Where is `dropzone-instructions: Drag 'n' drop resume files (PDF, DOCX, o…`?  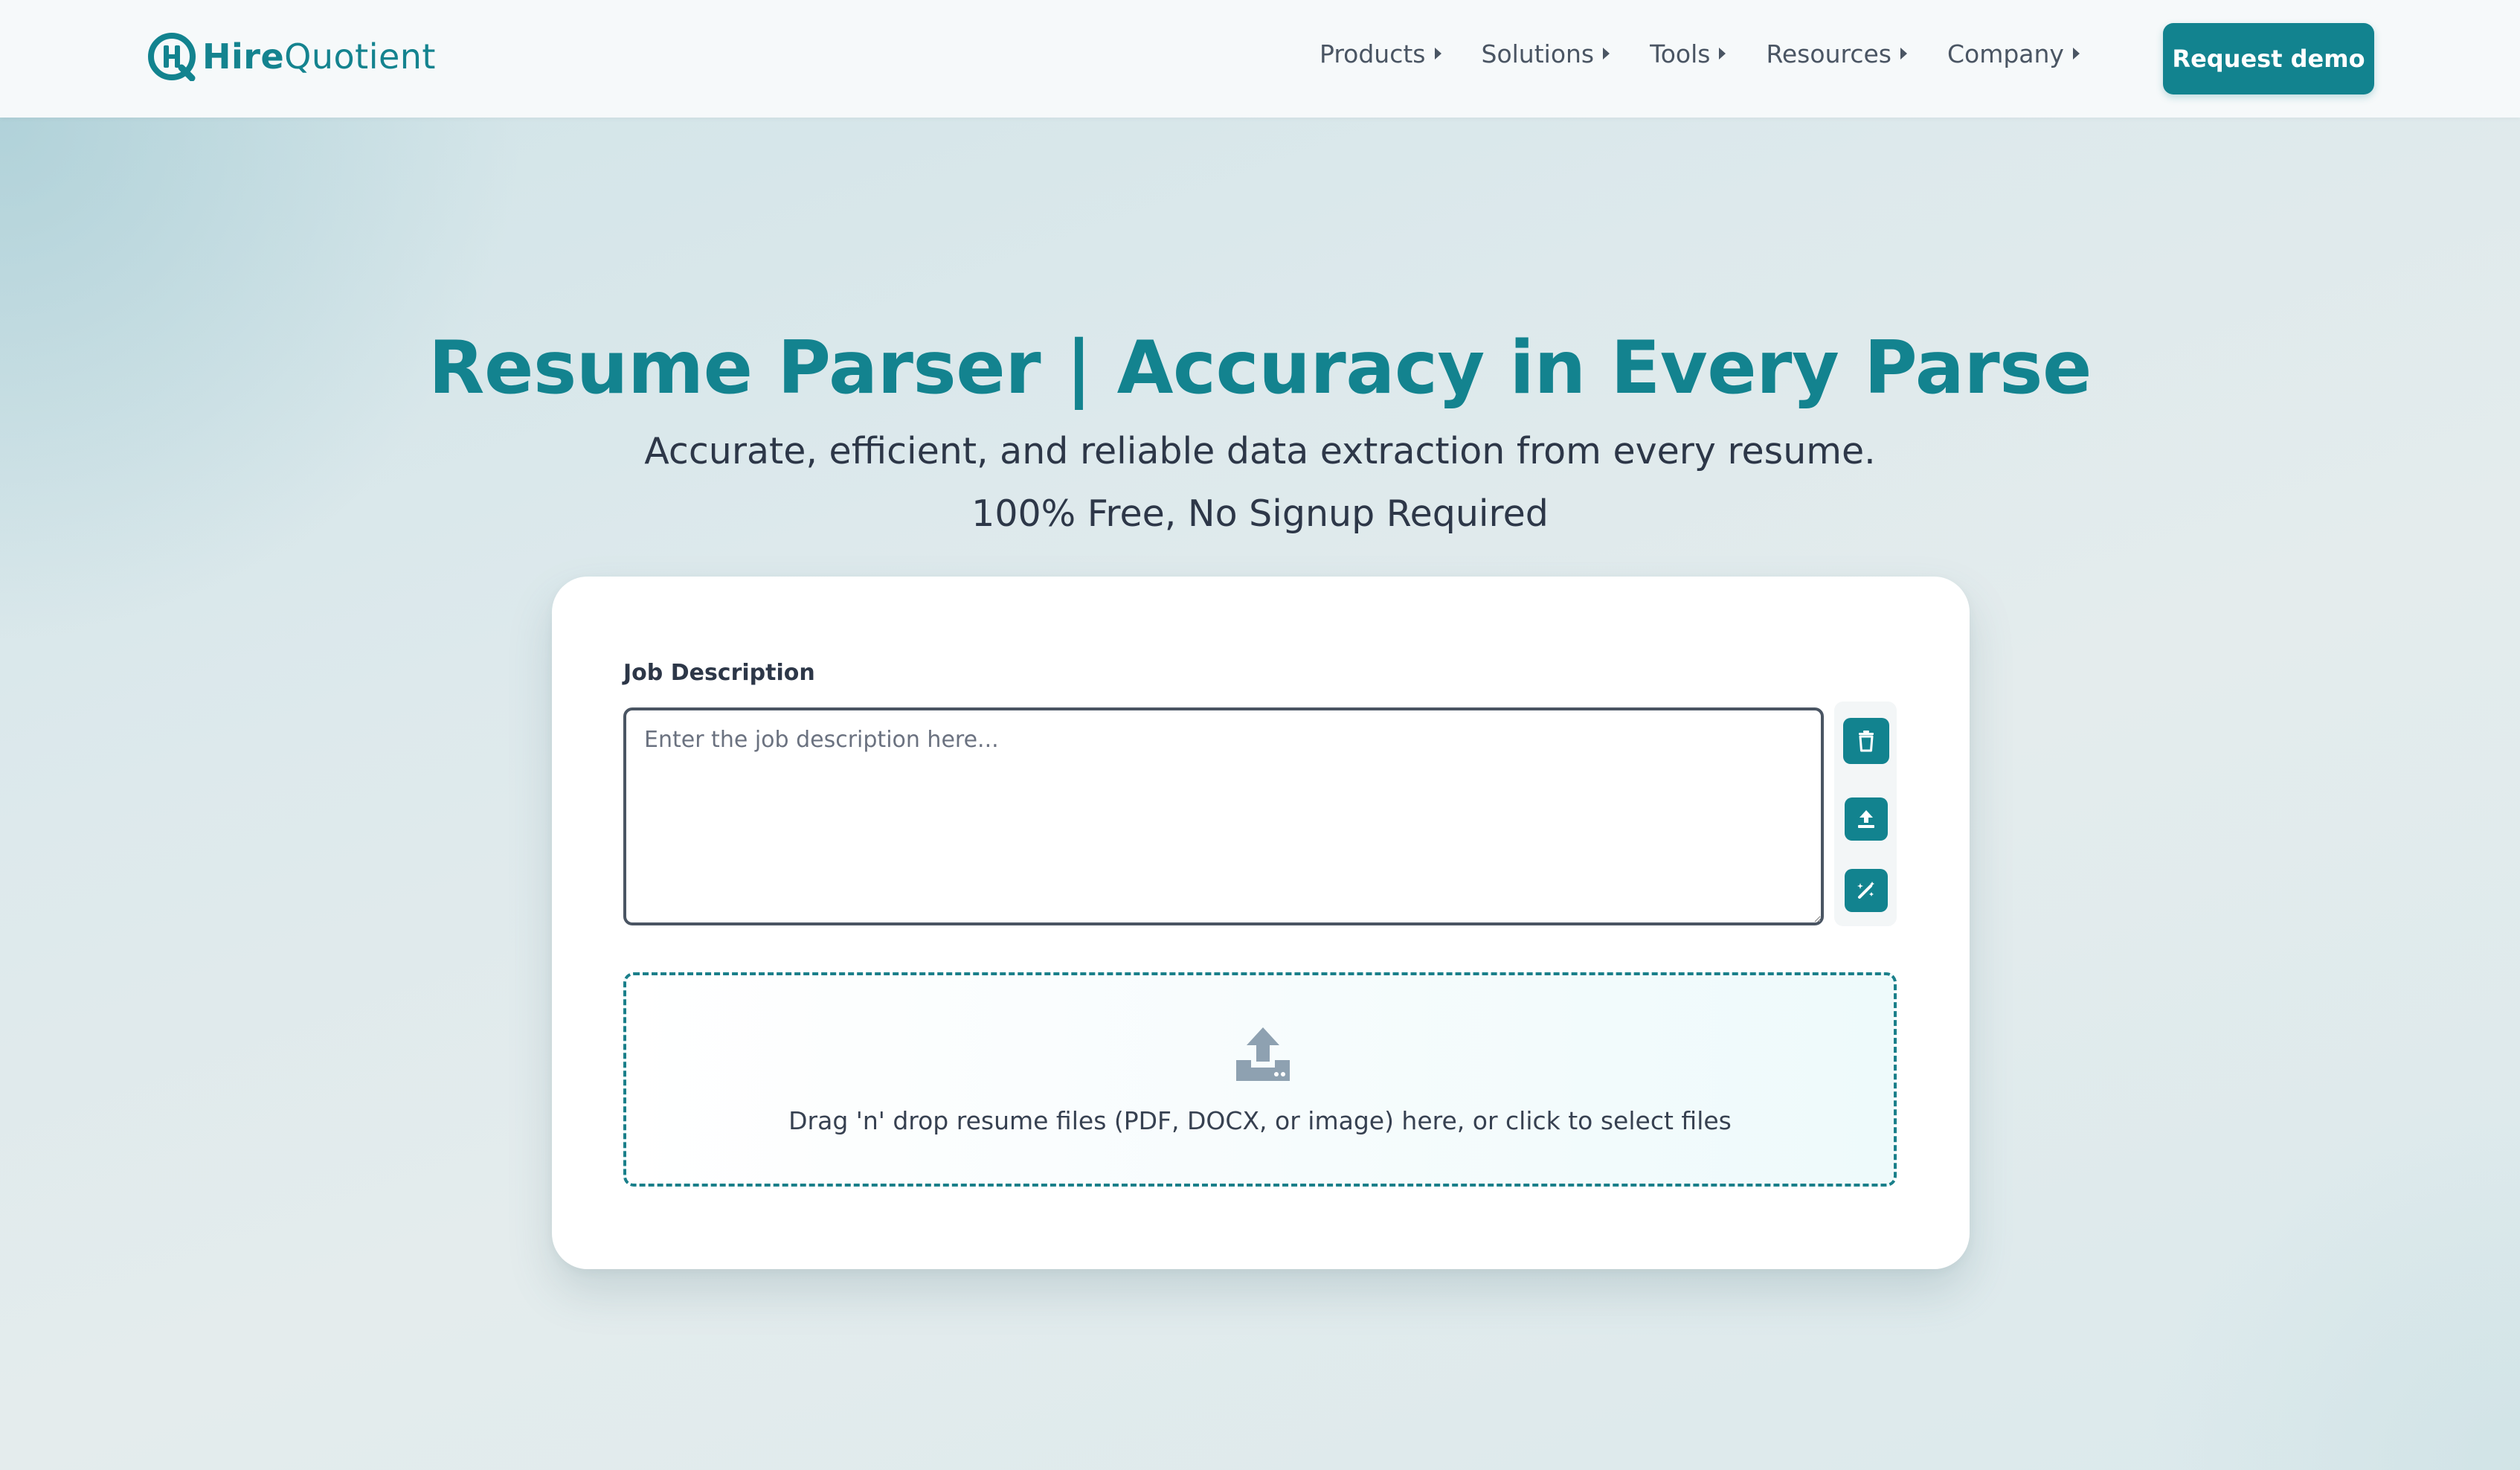
dropzone-instructions: Drag 'n' drop resume files (PDF, DOCX, o… is located at coordinates (1260, 1120).